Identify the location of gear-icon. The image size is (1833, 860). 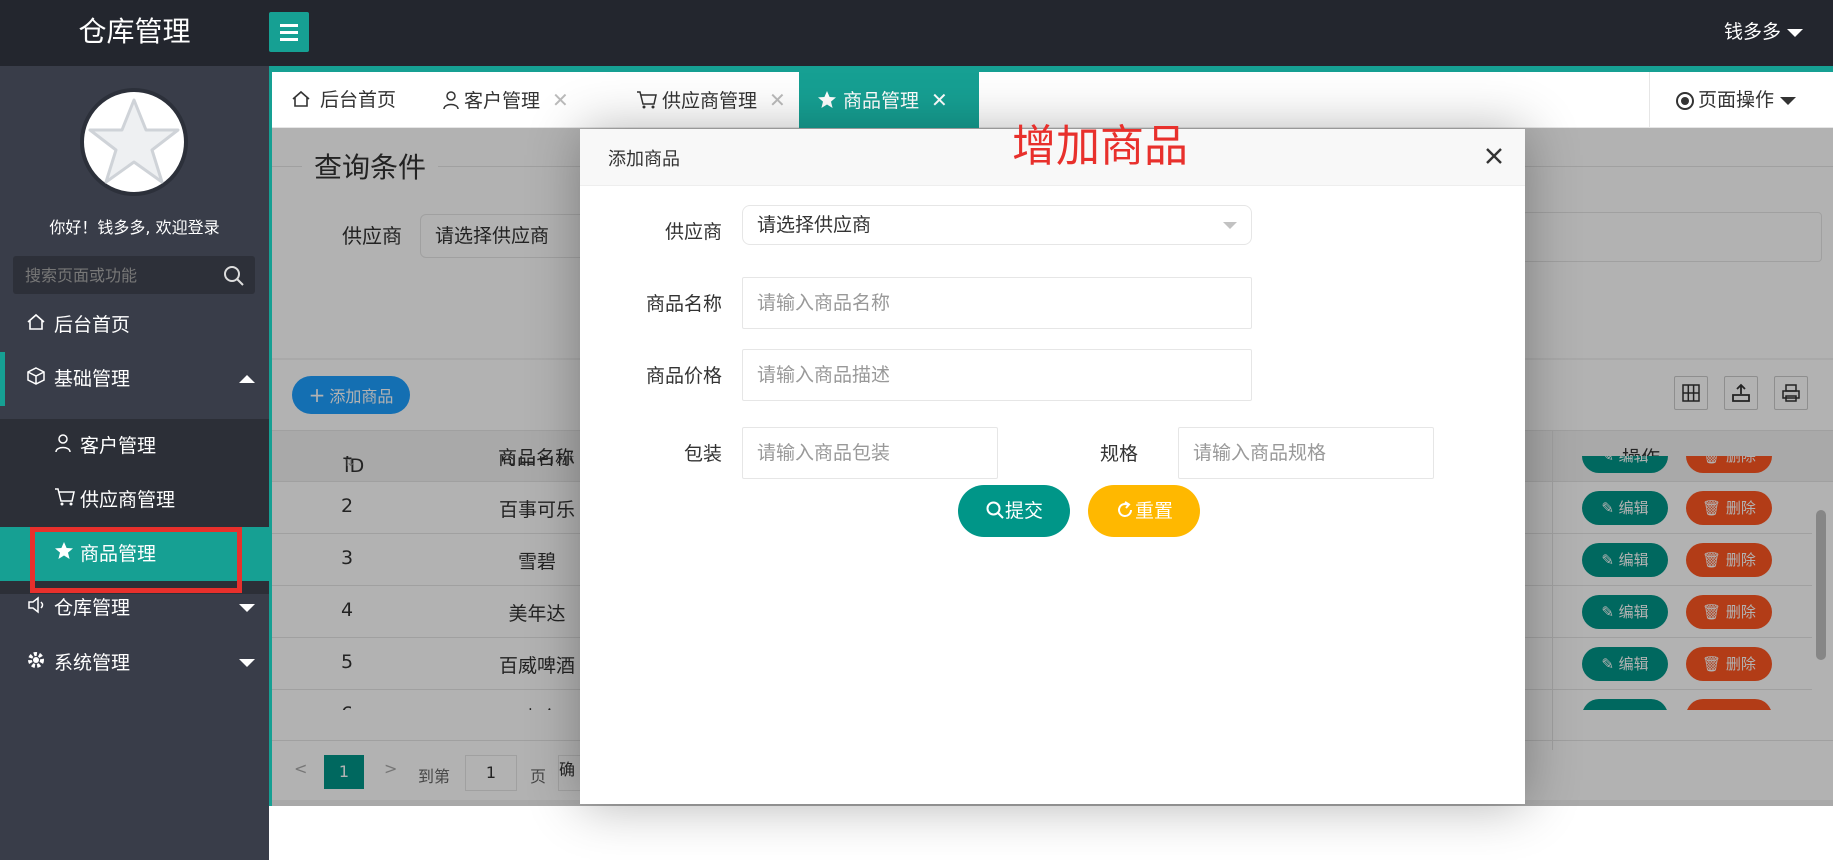
(37, 664).